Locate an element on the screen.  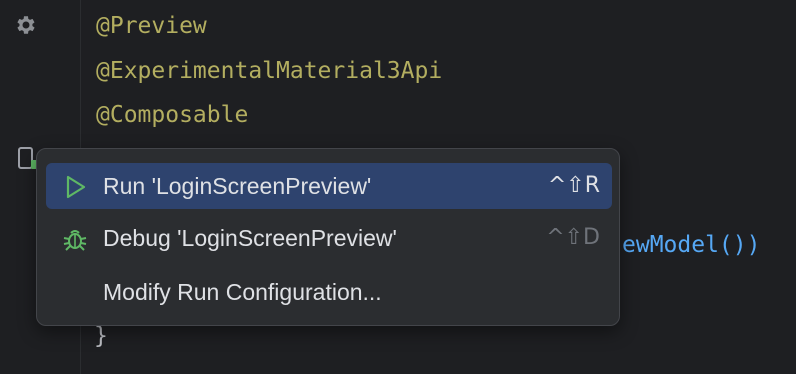
menu-item-debug-label: Debug 'LoginScreenPreview' is located at coordinates (250, 238).